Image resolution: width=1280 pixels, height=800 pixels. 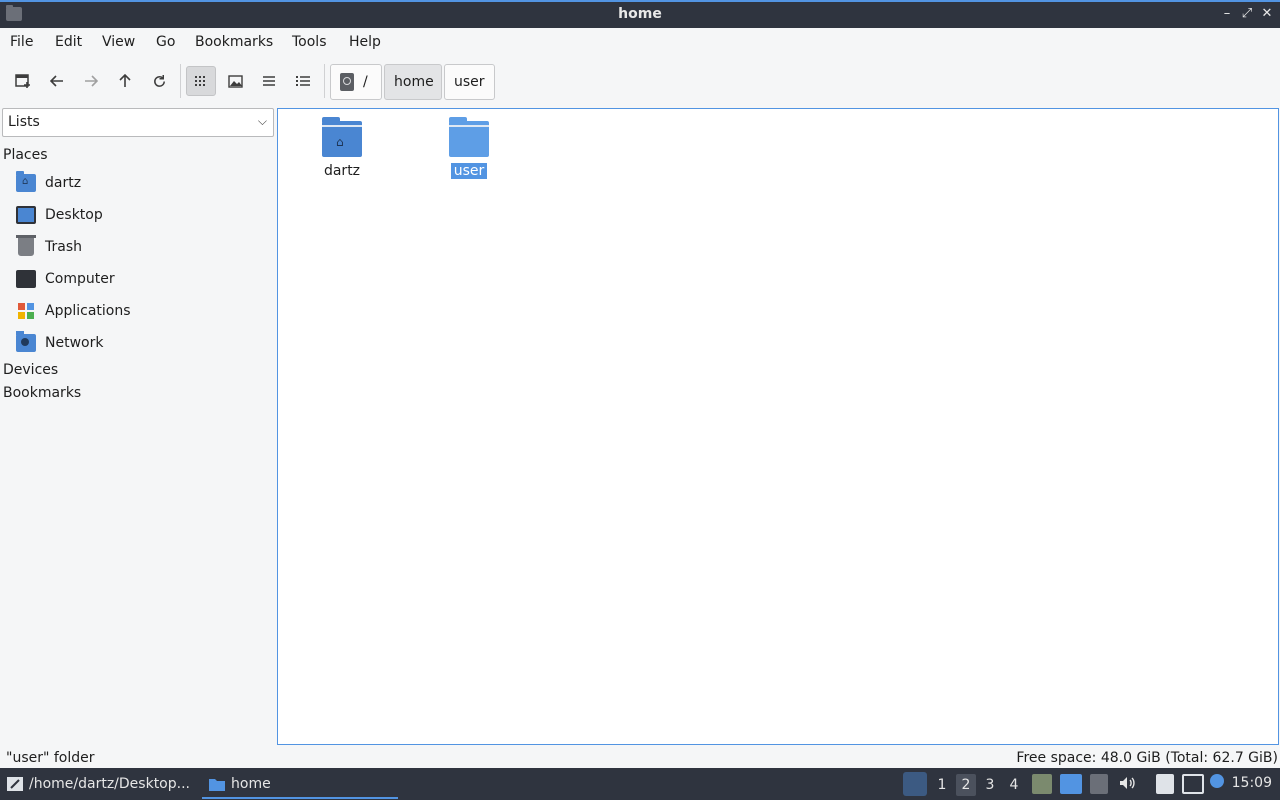 I want to click on thumbnail-view-icon, so click(x=235, y=81).